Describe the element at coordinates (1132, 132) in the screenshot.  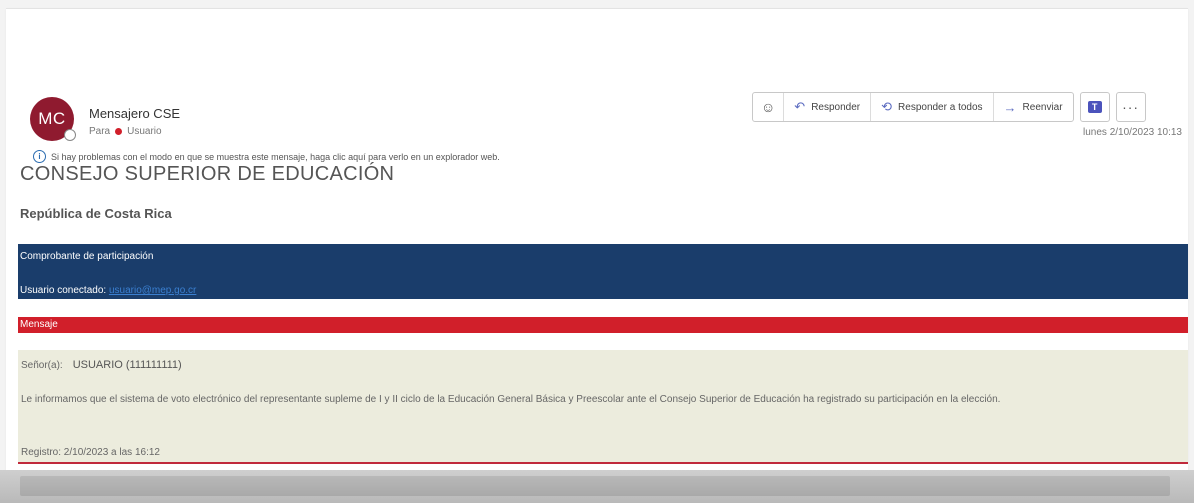
I see `message-date: lunes 2/10/2023 10:13` at that location.